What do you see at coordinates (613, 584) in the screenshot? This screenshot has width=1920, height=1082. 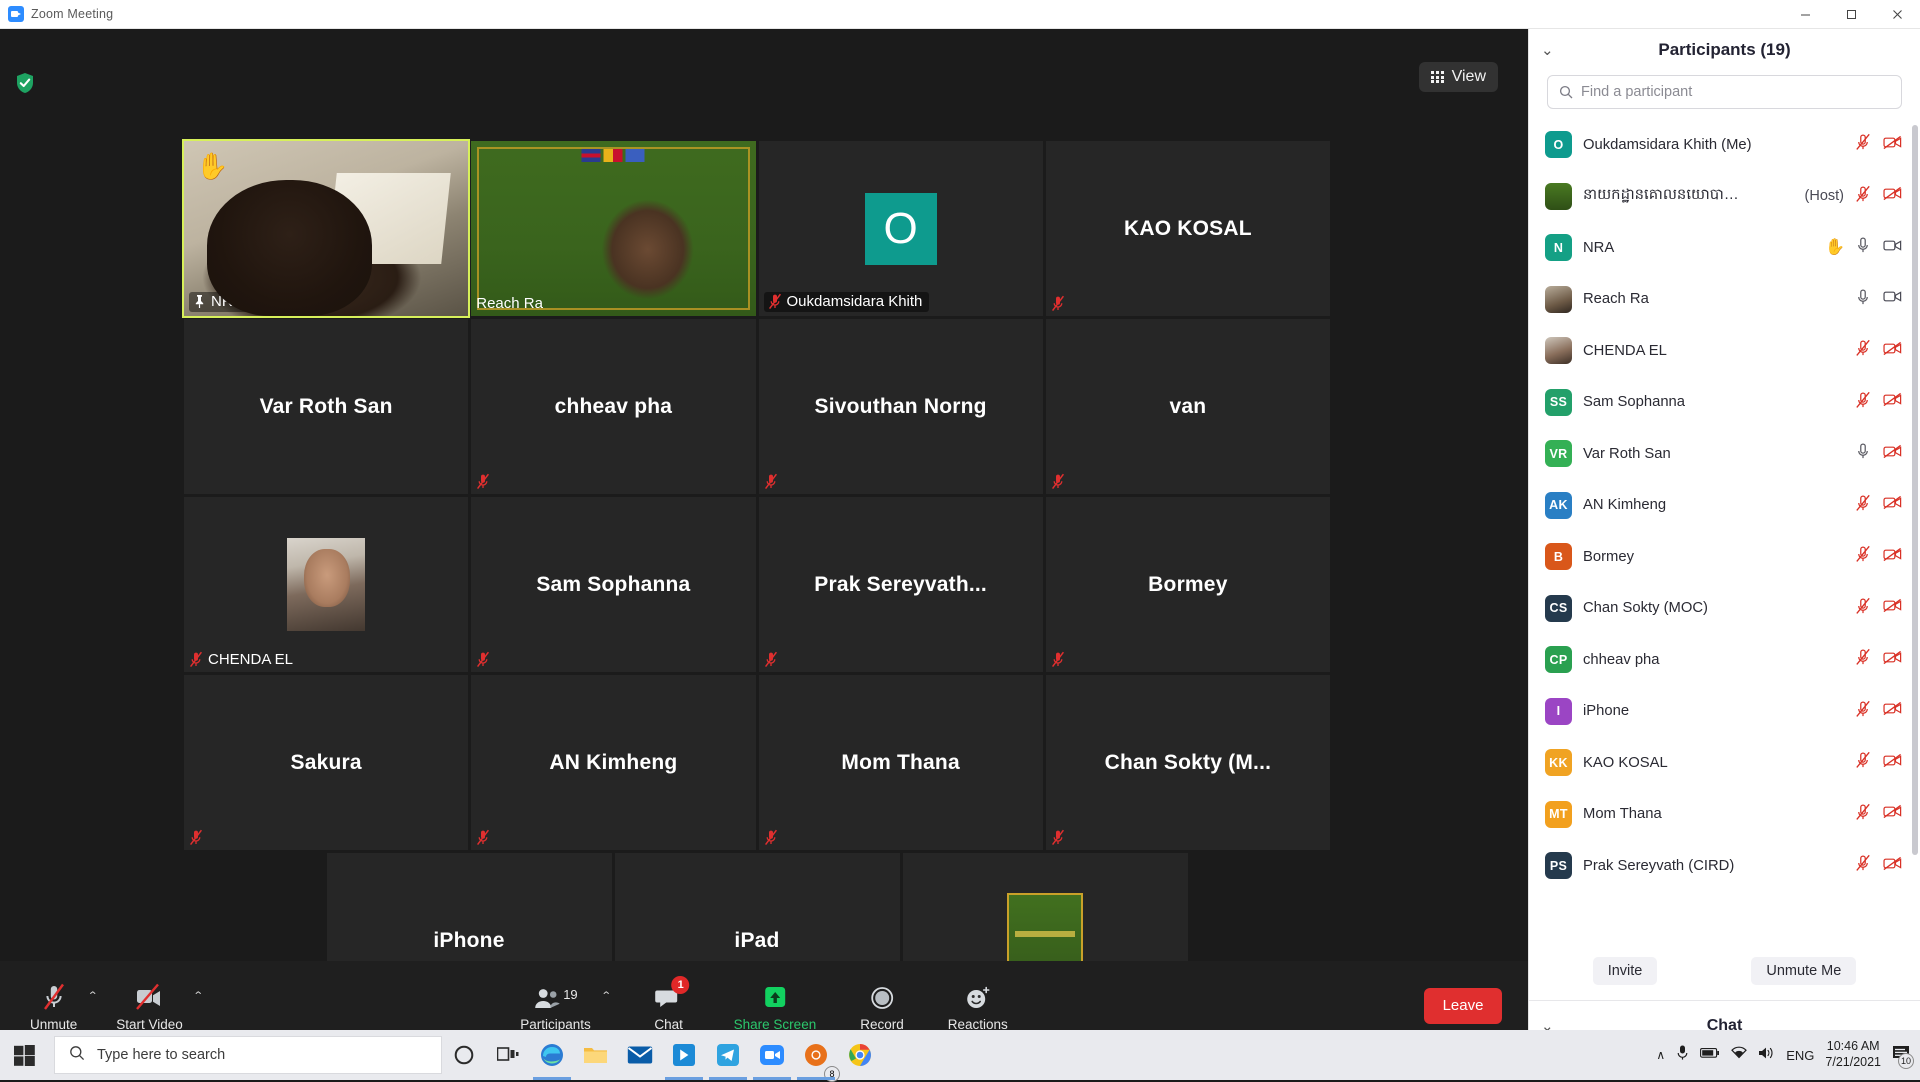 I see `video-tile: Sam Sophanna` at bounding box center [613, 584].